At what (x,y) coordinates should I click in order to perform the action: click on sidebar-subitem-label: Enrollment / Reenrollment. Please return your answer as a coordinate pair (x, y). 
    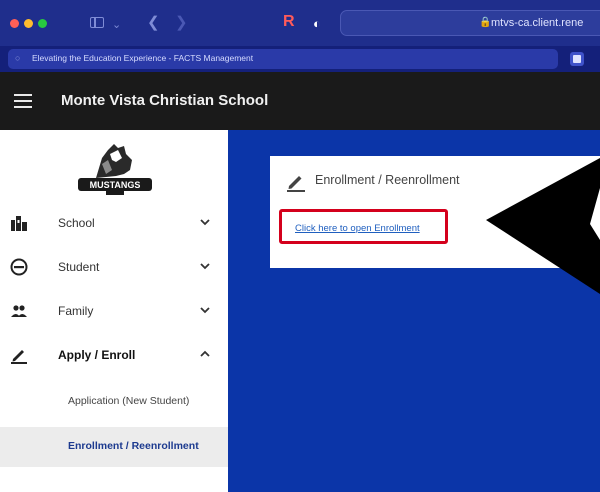
    Looking at the image, I should click on (133, 446).